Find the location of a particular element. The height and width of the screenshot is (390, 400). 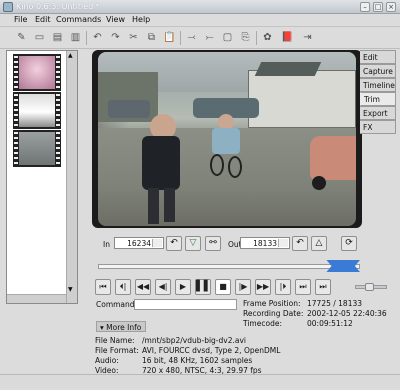

start-icon: ⏮ is located at coordinates (103, 287).